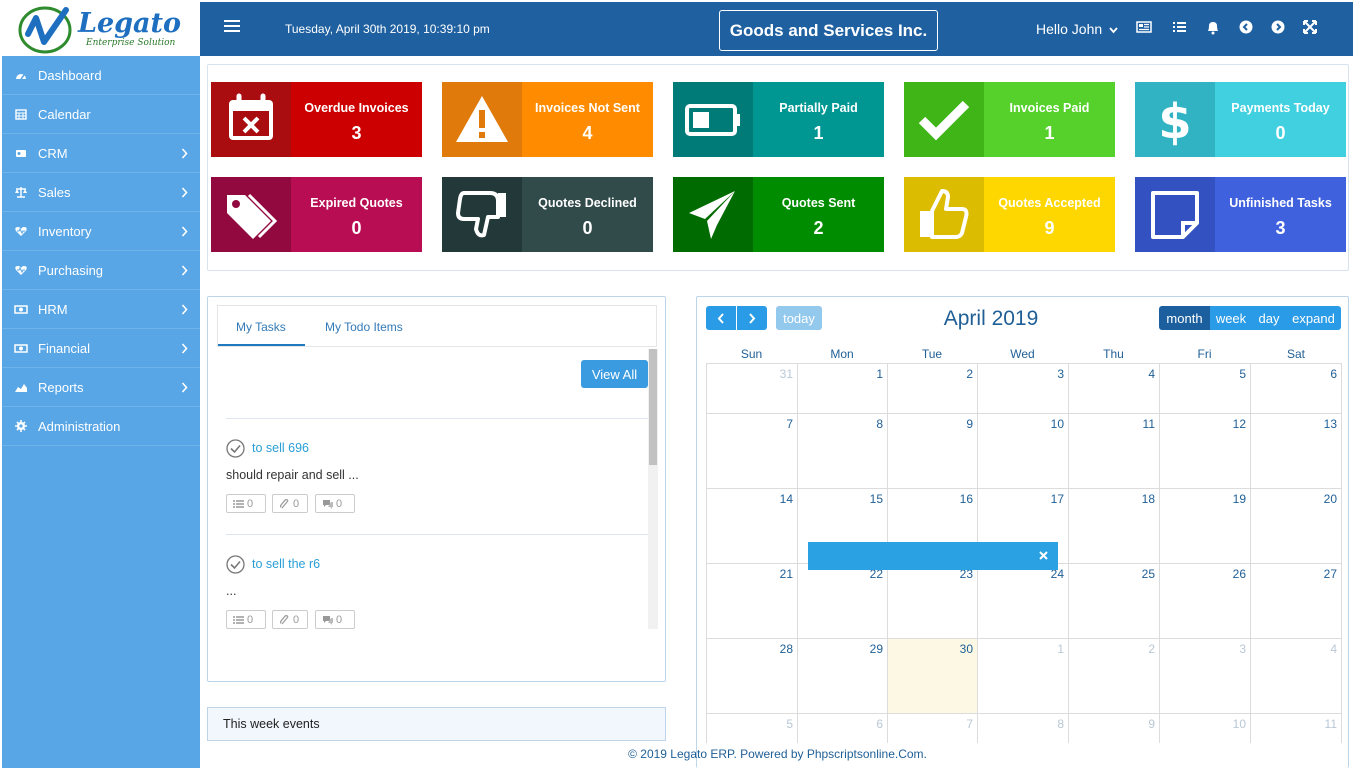  Describe the element at coordinates (286, 564) in the screenshot. I see `task-title: to sell the r6` at that location.